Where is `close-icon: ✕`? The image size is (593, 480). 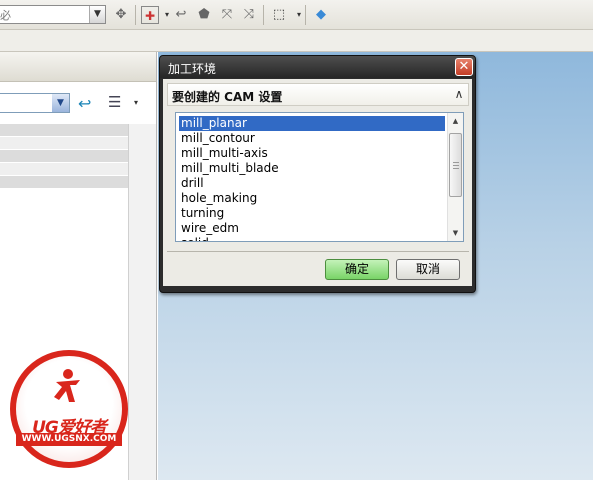
close-icon: ✕ is located at coordinates (464, 67).